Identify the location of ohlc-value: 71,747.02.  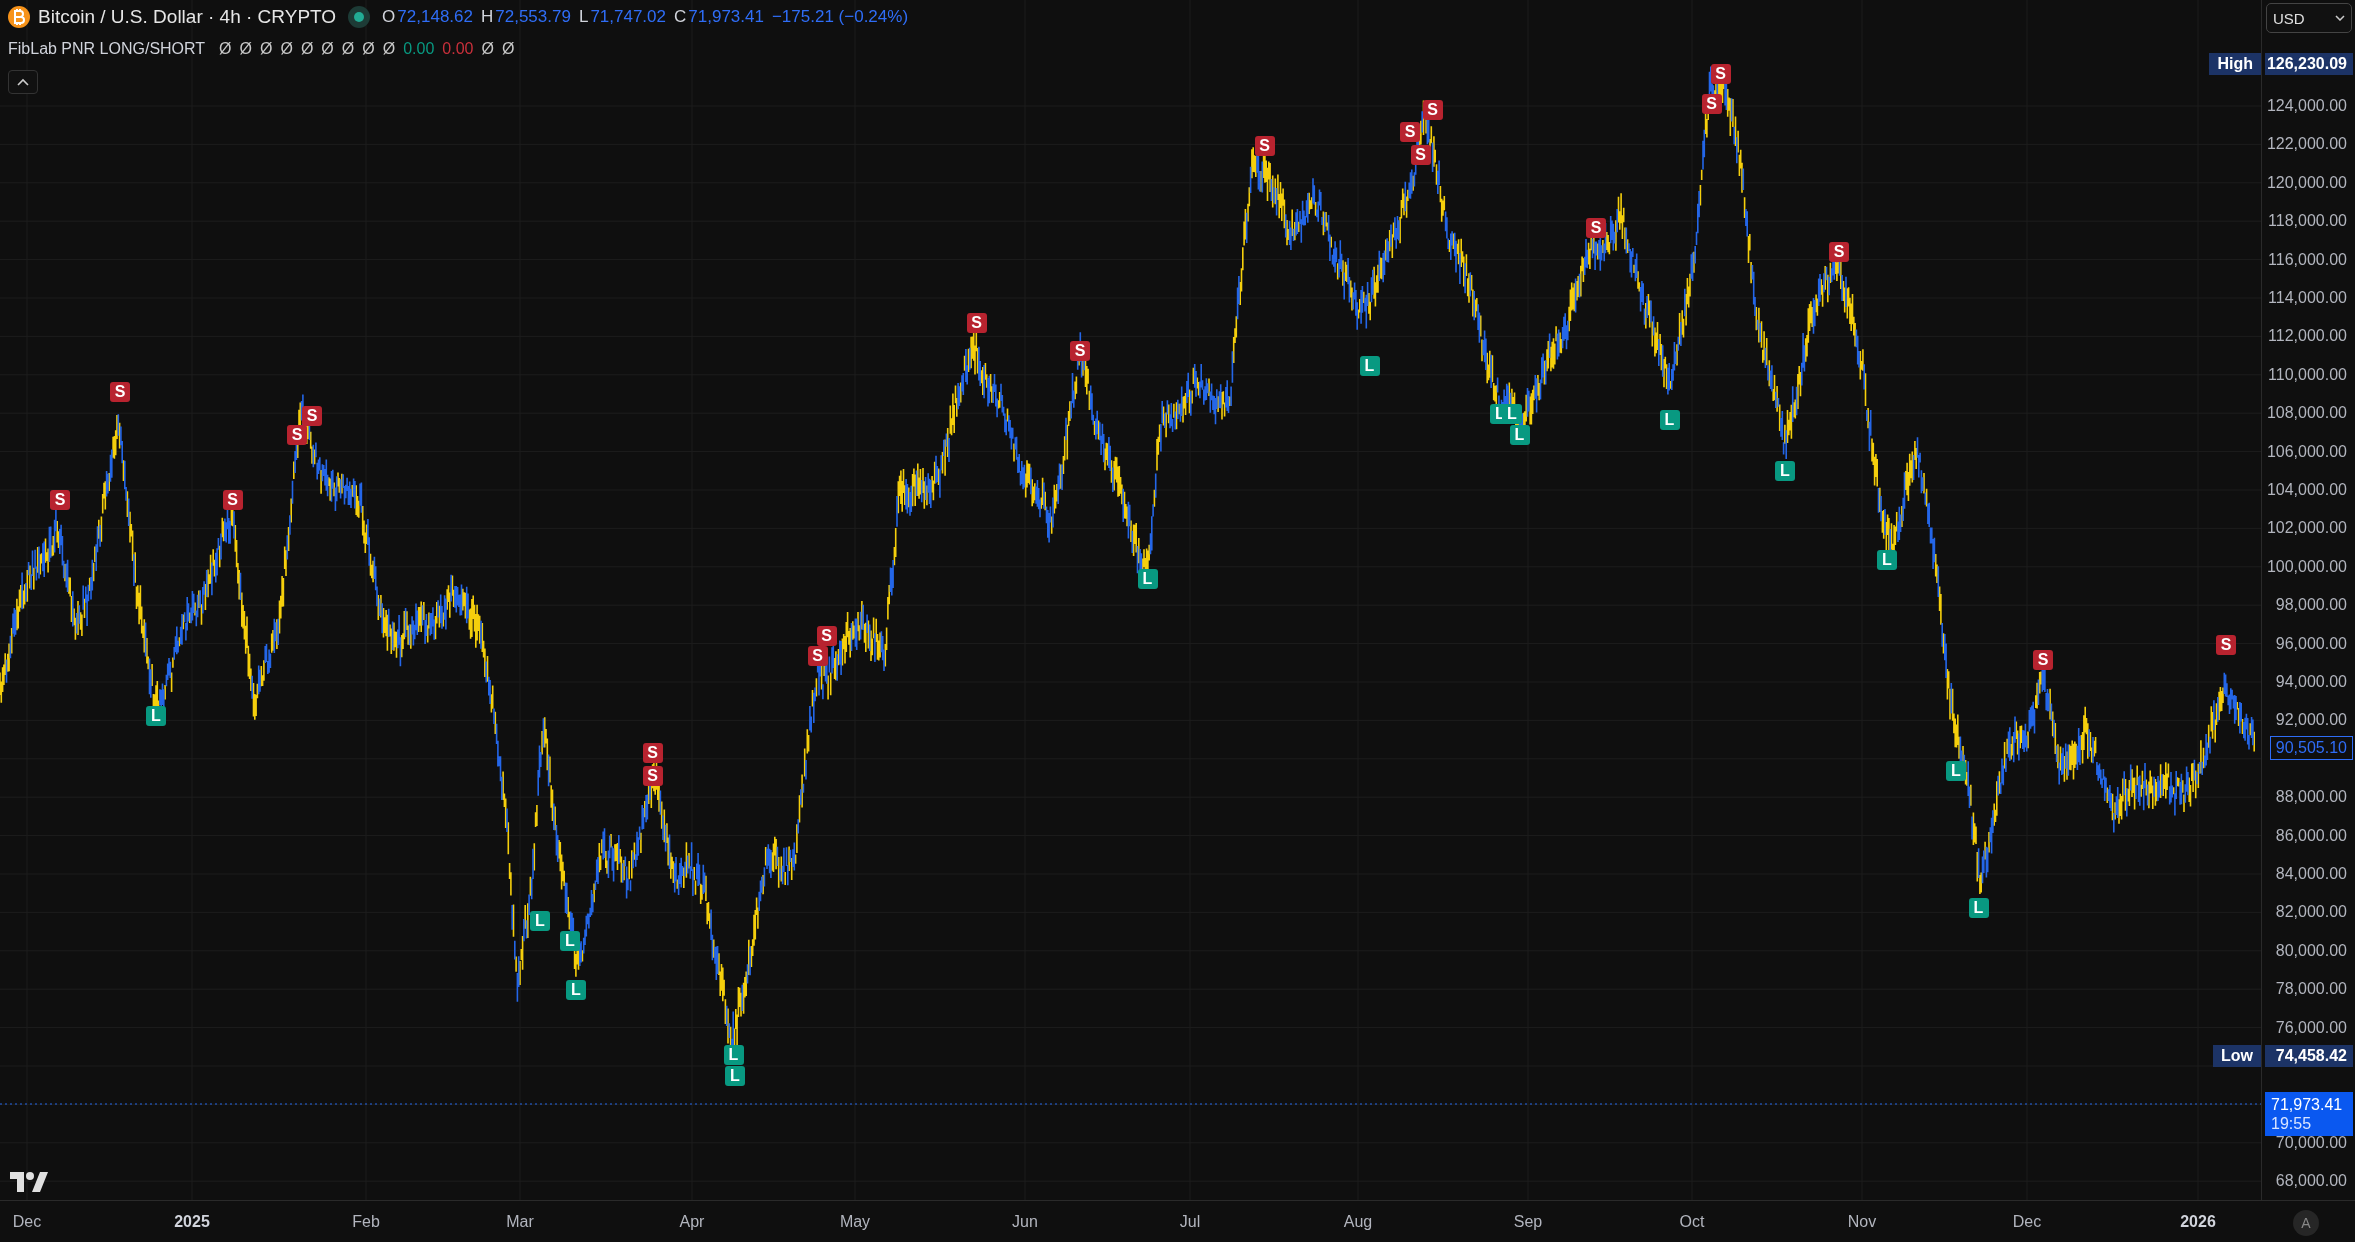
(628, 17).